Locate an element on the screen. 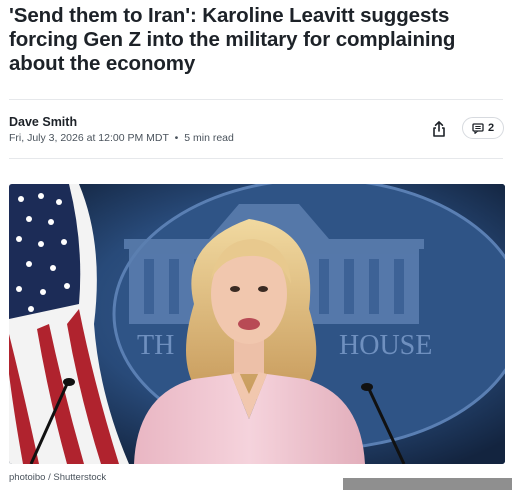  meta-divider is located at coordinates (256, 158).